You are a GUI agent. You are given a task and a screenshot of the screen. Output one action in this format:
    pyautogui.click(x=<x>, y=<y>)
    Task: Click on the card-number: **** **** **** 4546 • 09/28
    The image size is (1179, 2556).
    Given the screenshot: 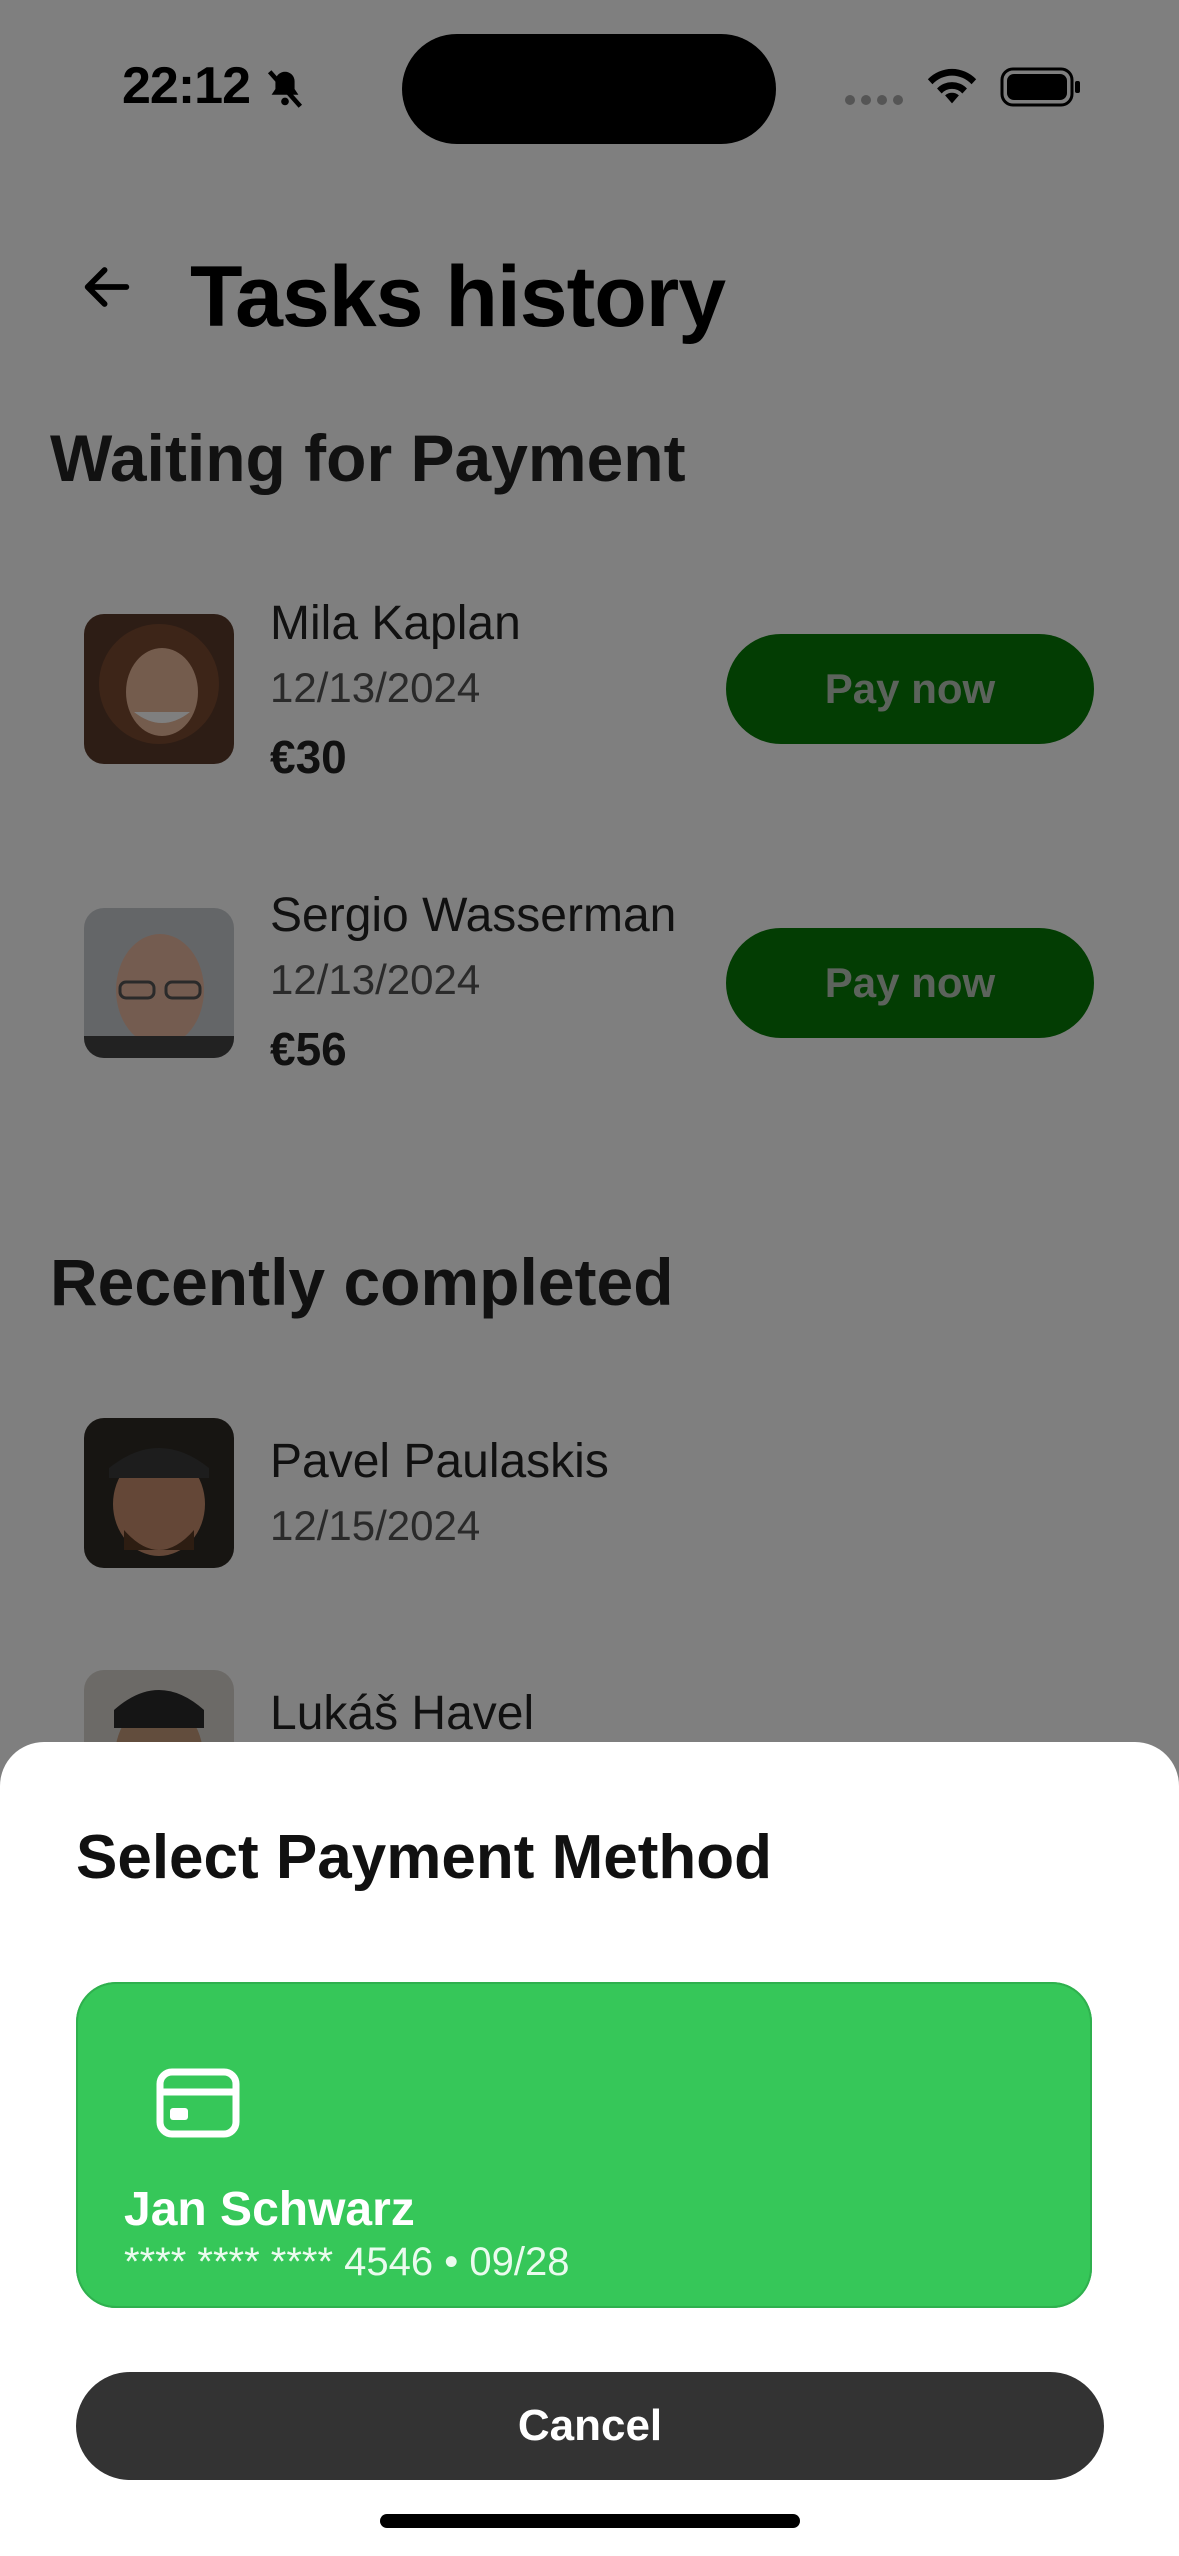 What is the action you would take?
    pyautogui.click(x=347, y=2262)
    